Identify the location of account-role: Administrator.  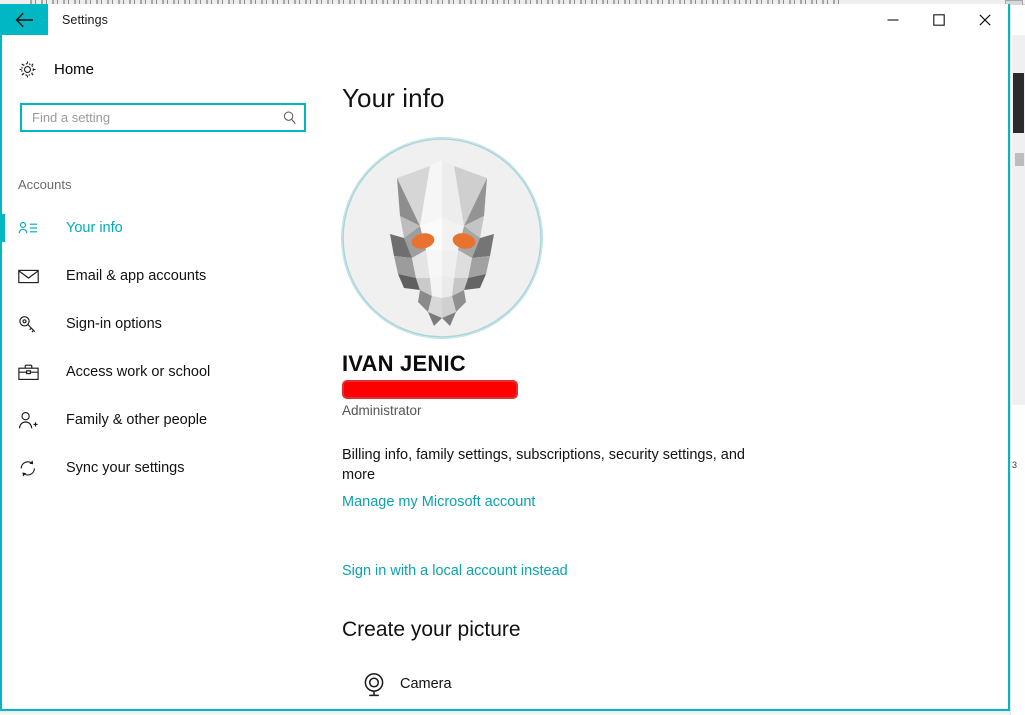
(382, 410).